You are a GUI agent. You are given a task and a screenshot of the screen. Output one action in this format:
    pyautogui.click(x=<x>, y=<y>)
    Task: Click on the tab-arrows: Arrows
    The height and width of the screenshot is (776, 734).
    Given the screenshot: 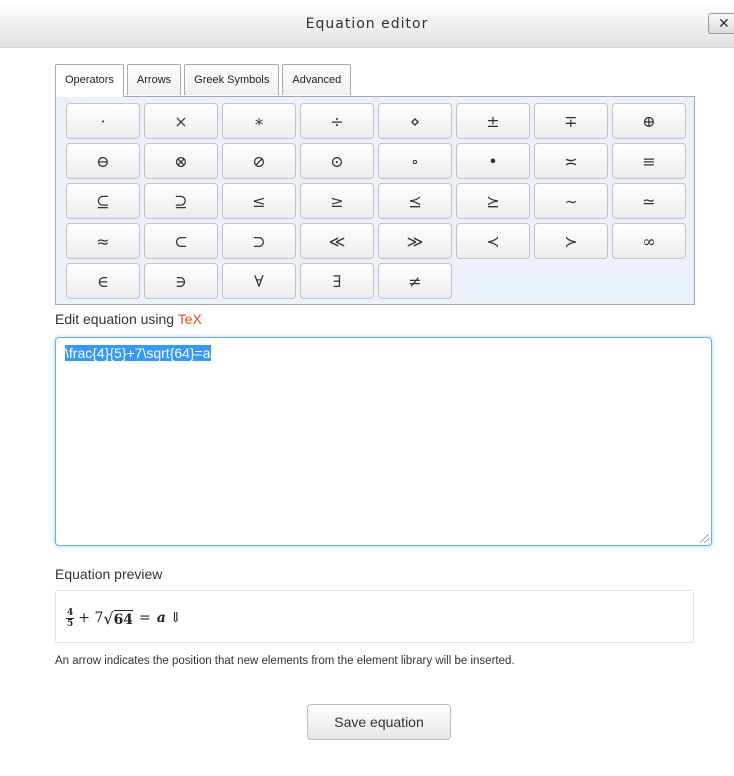 What is the action you would take?
    pyautogui.click(x=154, y=79)
    